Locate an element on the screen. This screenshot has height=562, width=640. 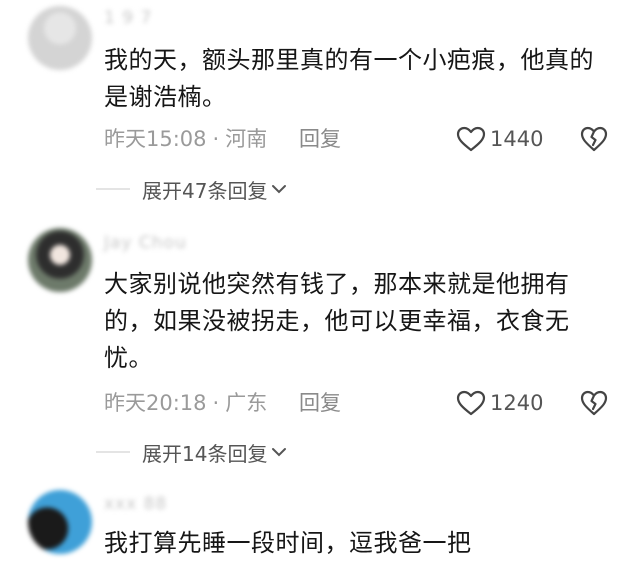
comment-text-line: 是谢浩楠。 is located at coordinates (165, 97).